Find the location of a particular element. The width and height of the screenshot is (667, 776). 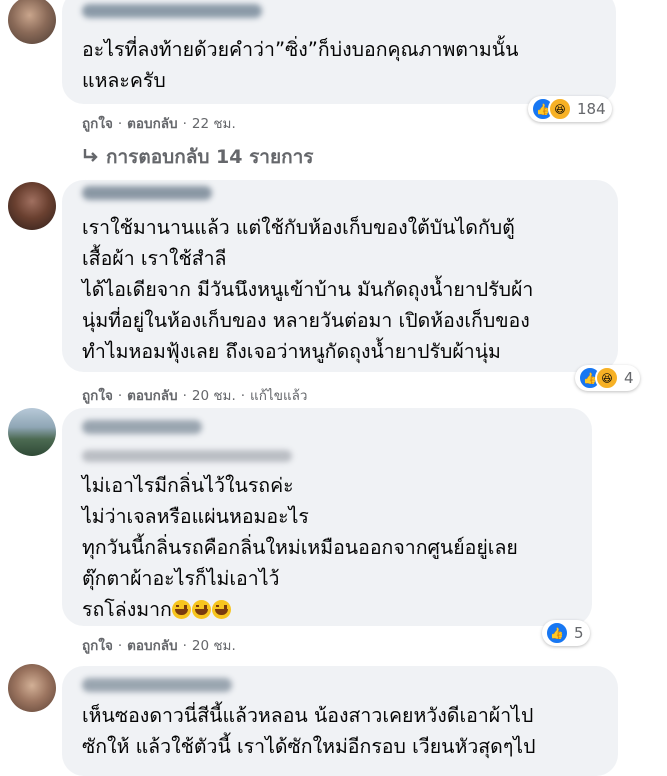

like-thumb-icon: 👍 is located at coordinates (557, 633).